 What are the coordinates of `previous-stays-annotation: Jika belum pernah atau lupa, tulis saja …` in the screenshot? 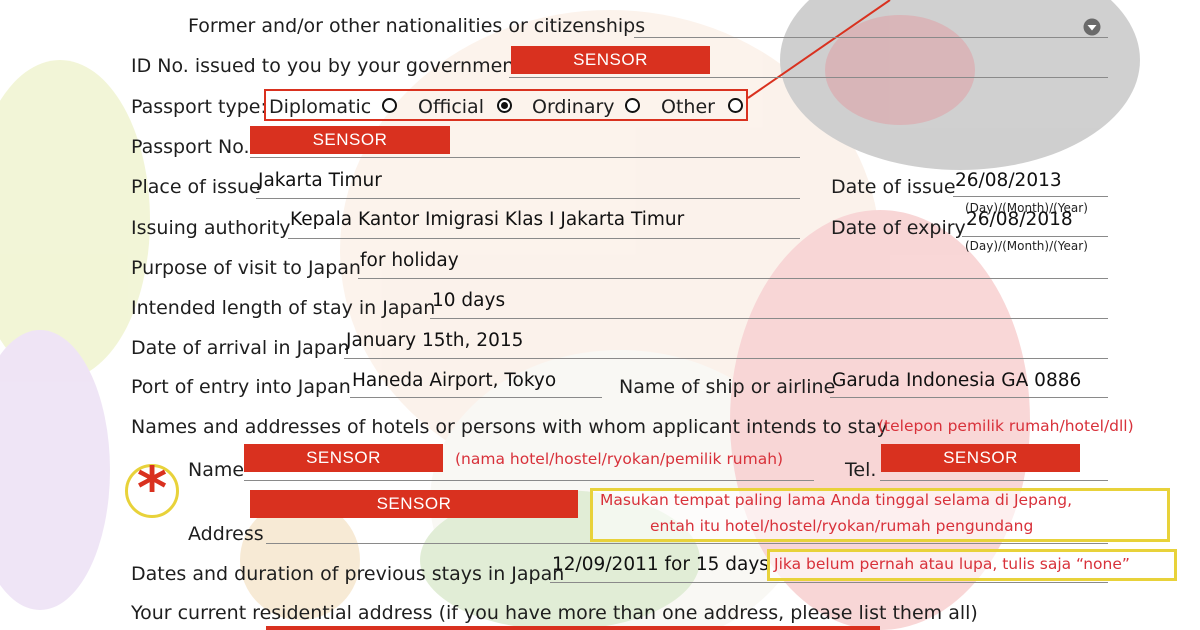 It's located at (952, 564).